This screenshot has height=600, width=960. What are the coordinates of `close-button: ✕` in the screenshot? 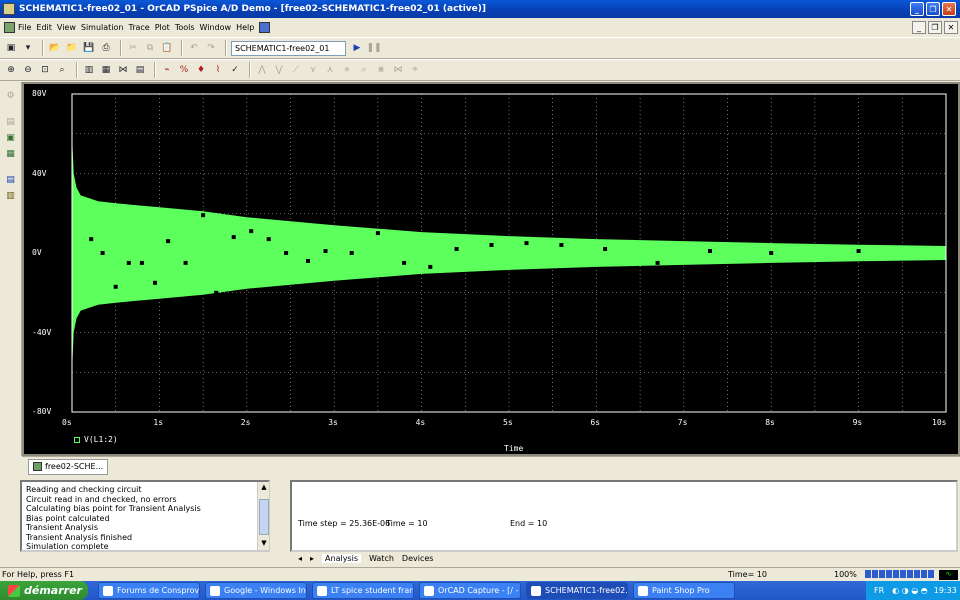 It's located at (949, 9).